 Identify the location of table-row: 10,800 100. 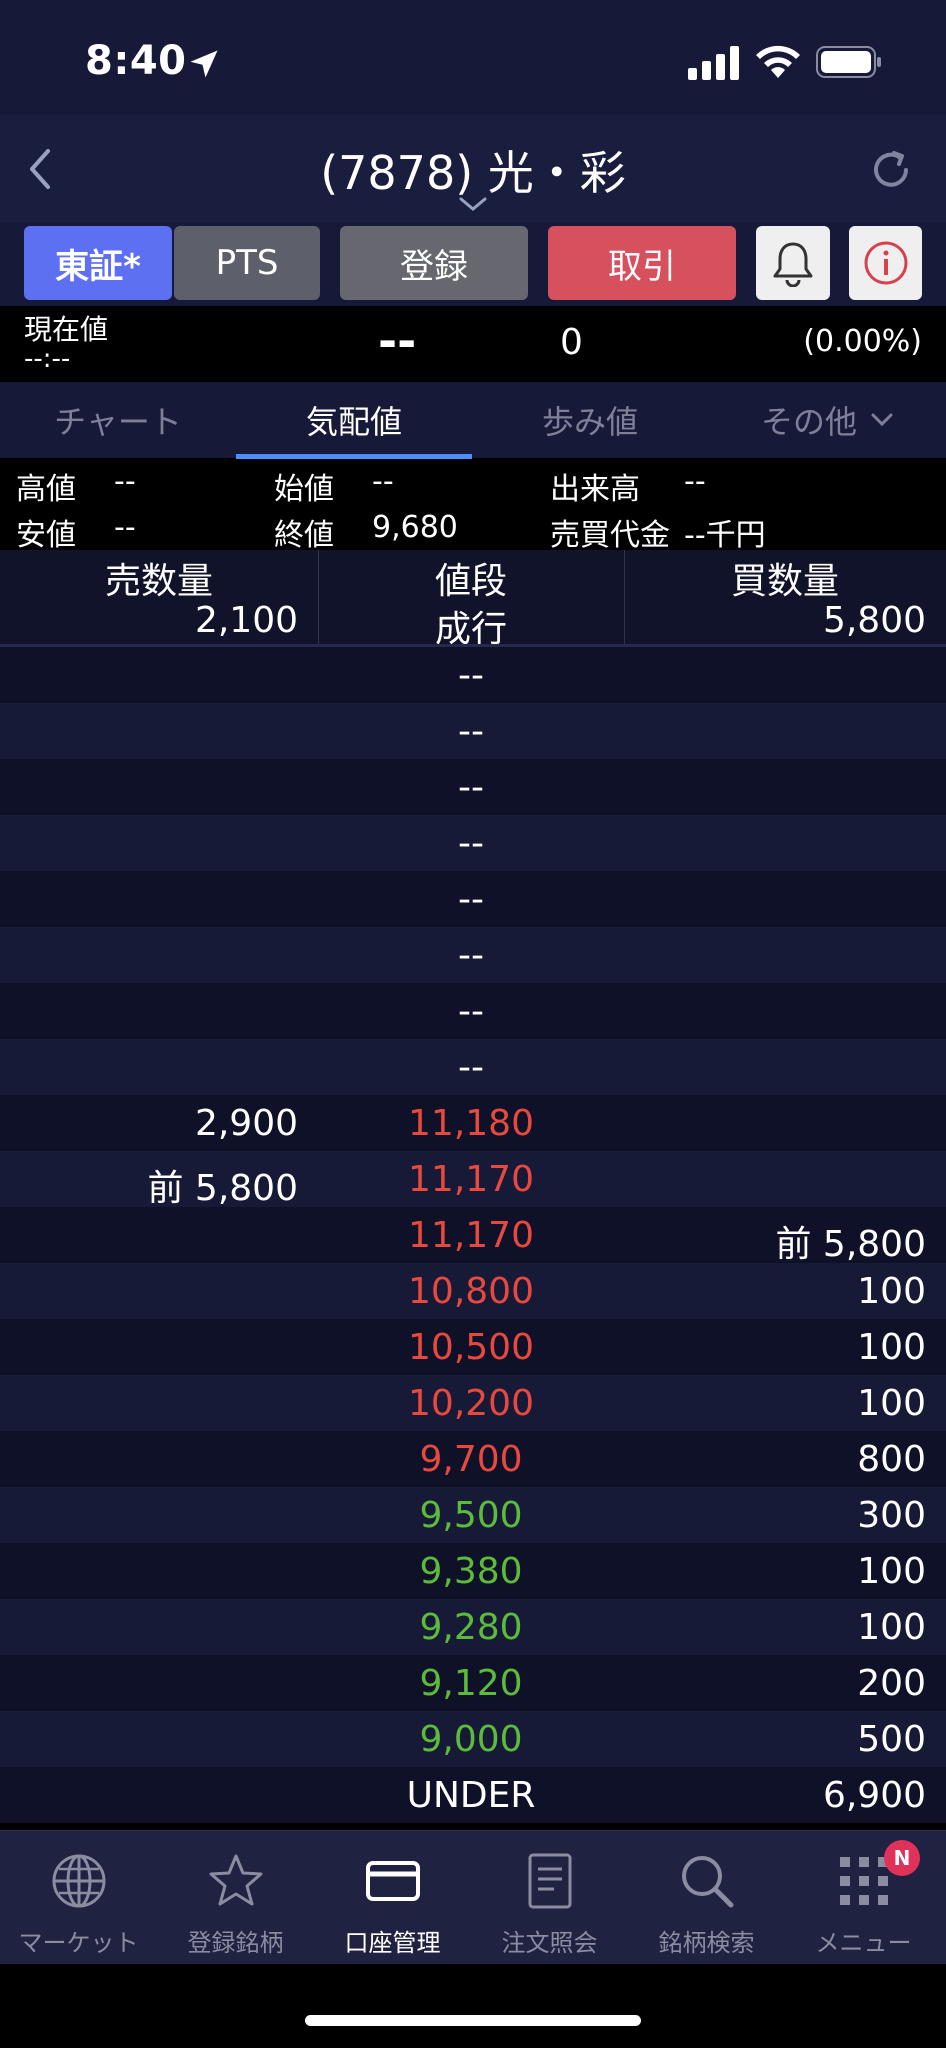
(473, 1291).